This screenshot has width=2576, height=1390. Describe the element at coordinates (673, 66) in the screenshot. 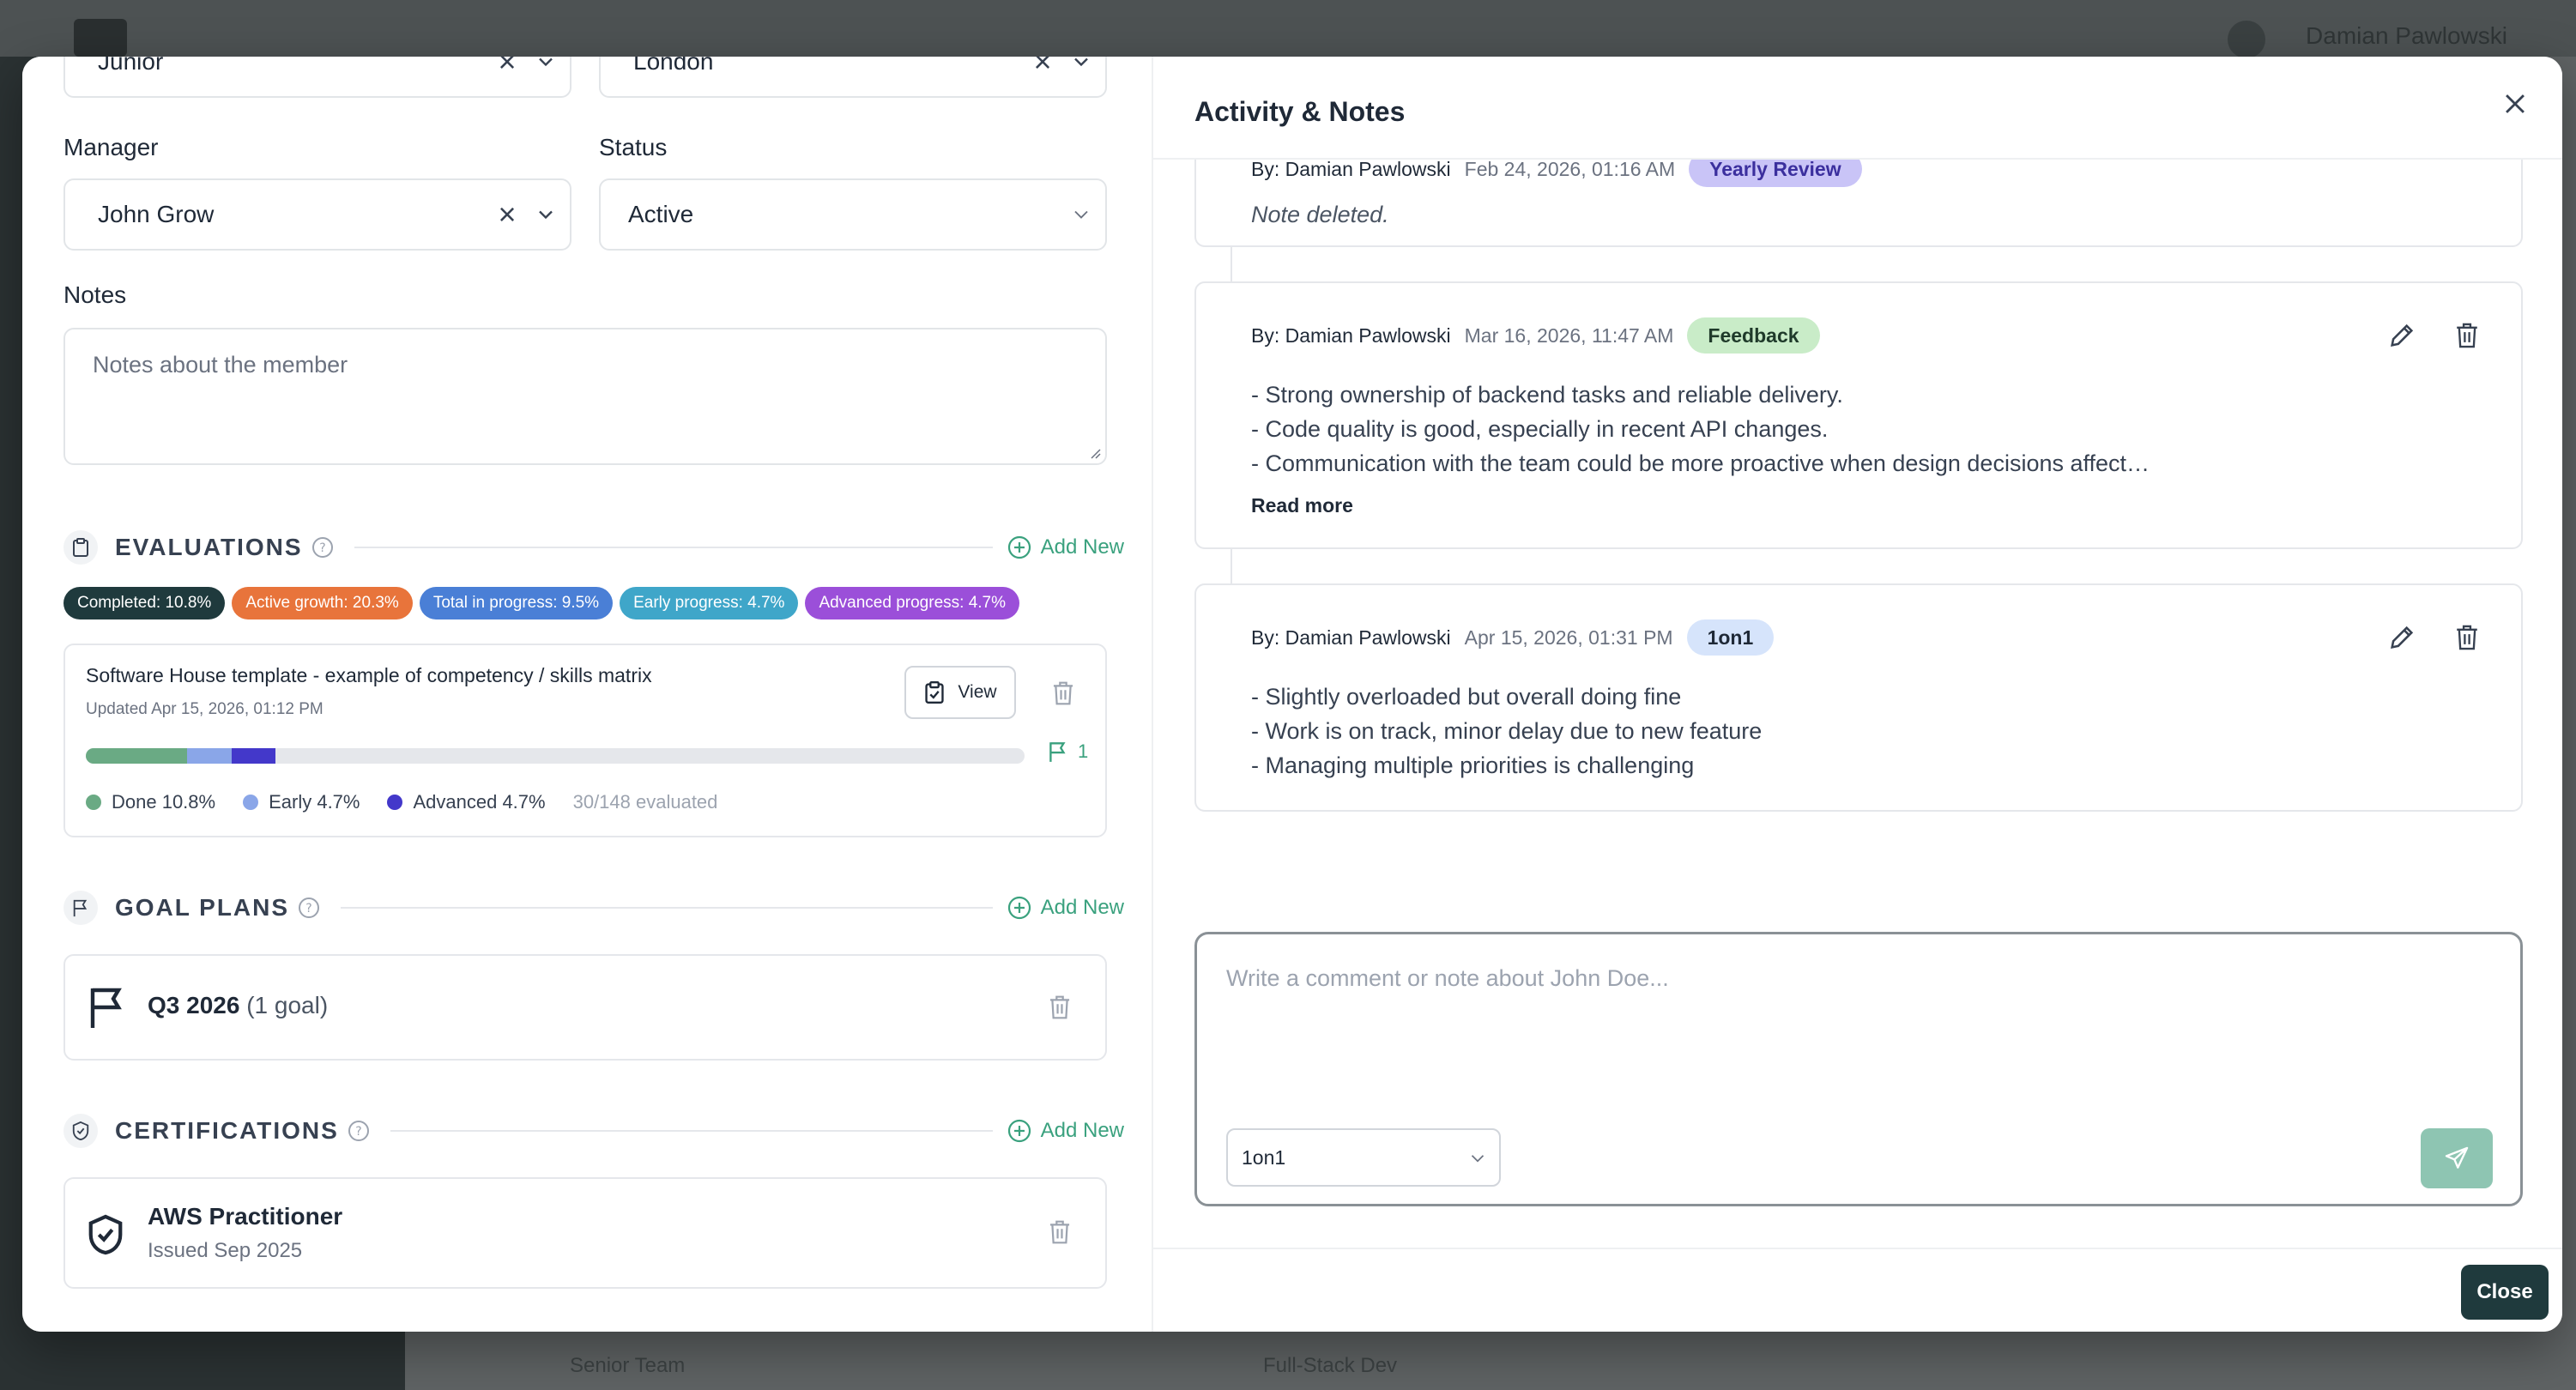

I see `location-select-value: London` at that location.